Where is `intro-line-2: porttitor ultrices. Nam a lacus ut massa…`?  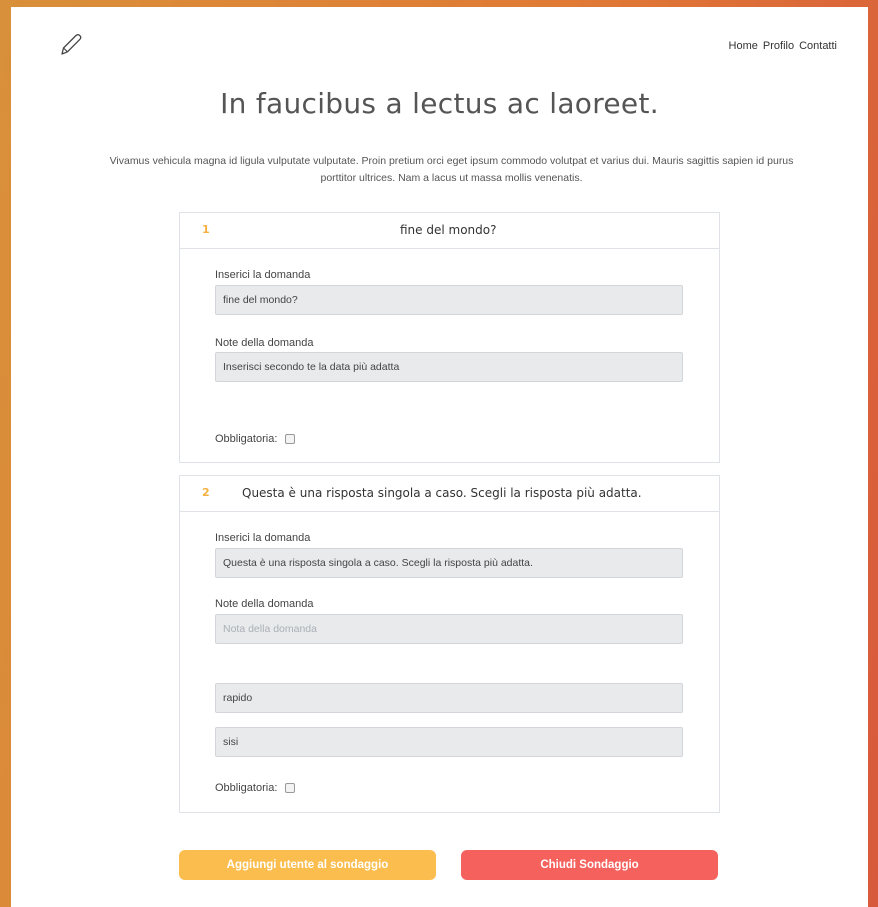 intro-line-2: porttitor ultrices. Nam a lacus ut massa… is located at coordinates (451, 178).